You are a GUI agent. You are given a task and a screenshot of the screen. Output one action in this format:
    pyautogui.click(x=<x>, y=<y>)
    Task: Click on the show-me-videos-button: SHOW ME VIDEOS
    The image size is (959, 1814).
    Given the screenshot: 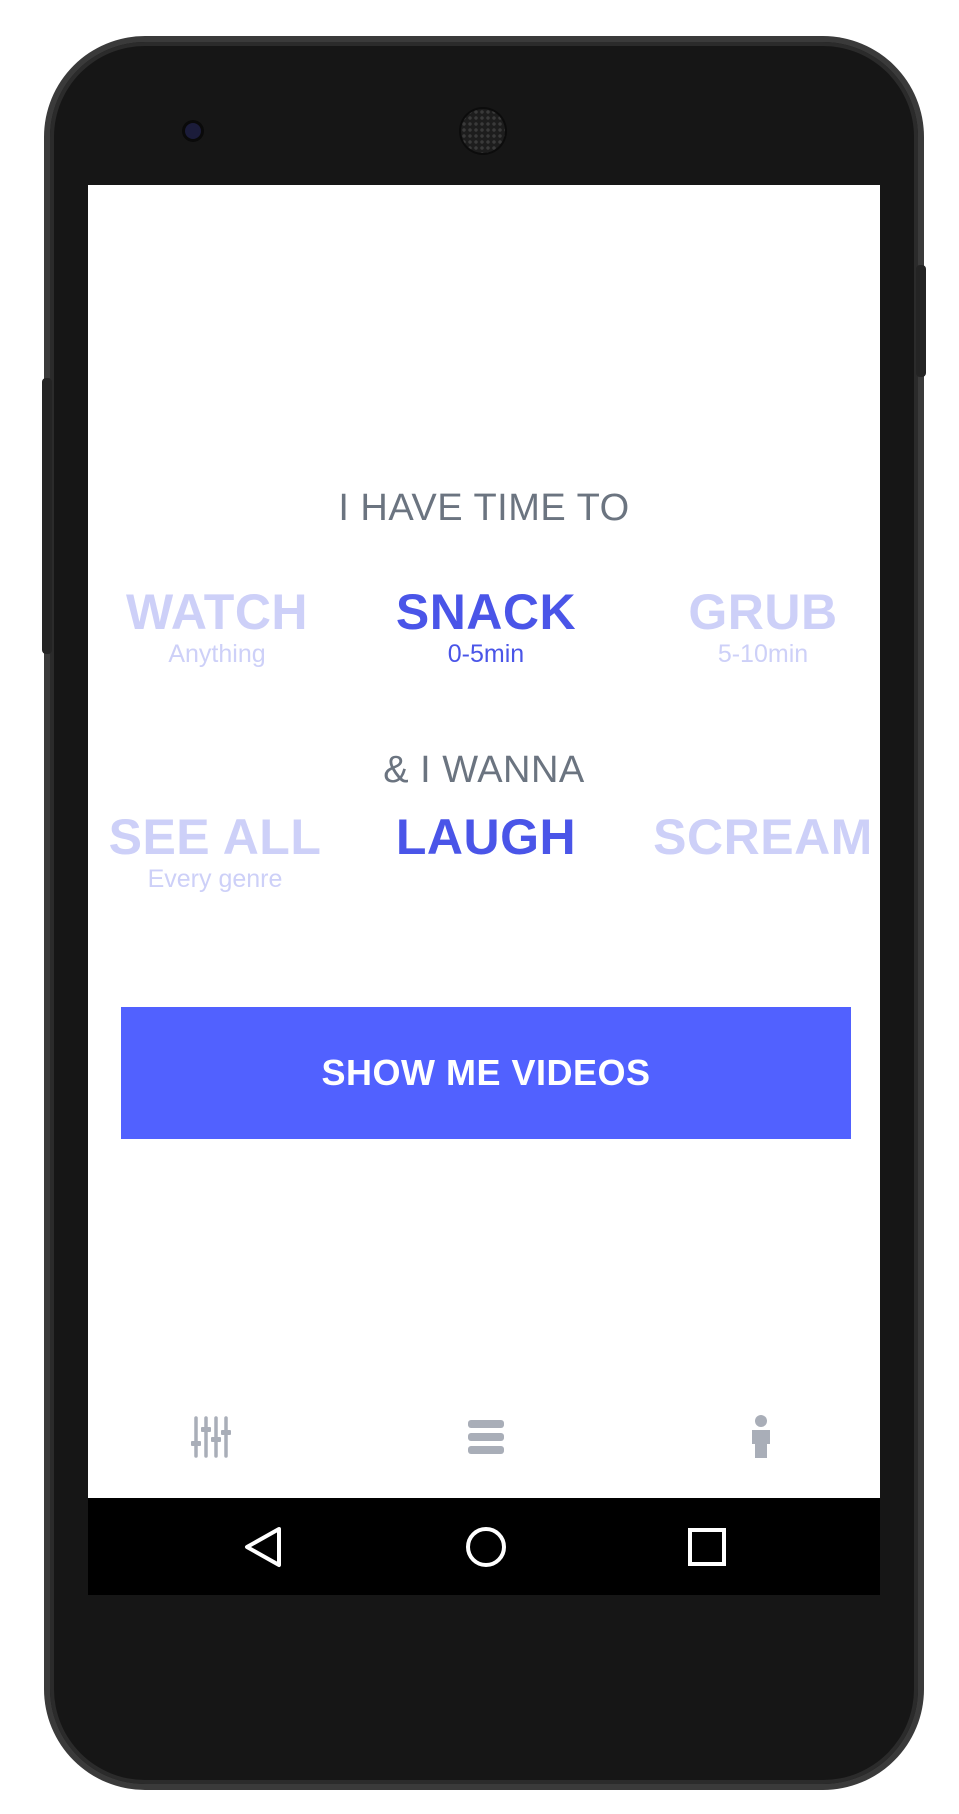 What is the action you would take?
    pyautogui.click(x=486, y=1073)
    